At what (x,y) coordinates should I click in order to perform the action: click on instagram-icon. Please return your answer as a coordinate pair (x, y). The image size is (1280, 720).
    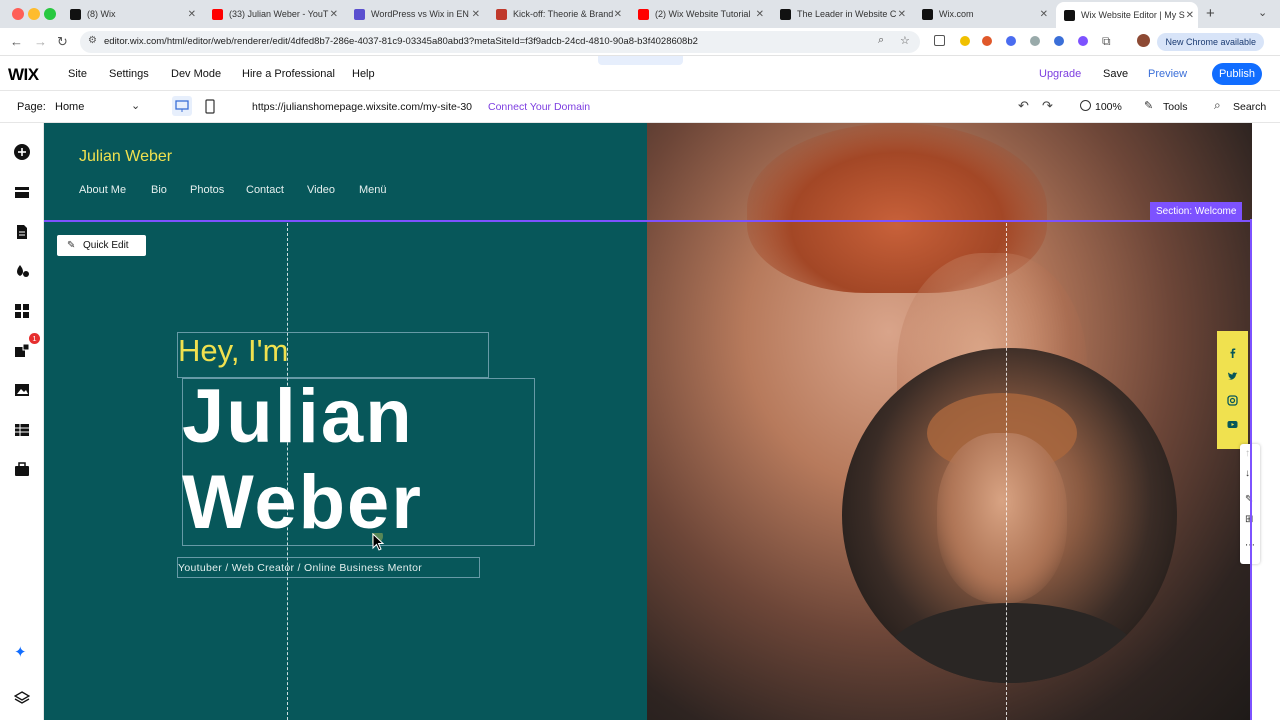
    Looking at the image, I should click on (1232, 400).